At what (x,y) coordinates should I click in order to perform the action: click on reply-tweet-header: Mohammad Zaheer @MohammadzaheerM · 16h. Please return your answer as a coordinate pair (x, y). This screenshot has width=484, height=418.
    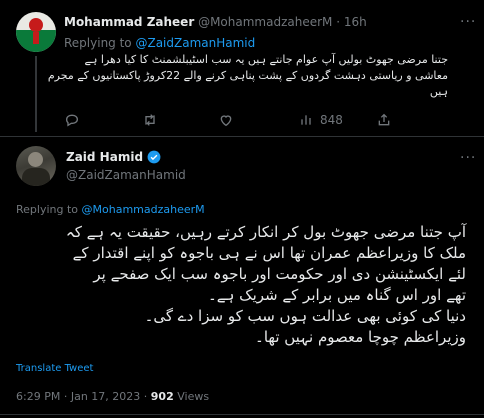
    Looking at the image, I should click on (215, 22).